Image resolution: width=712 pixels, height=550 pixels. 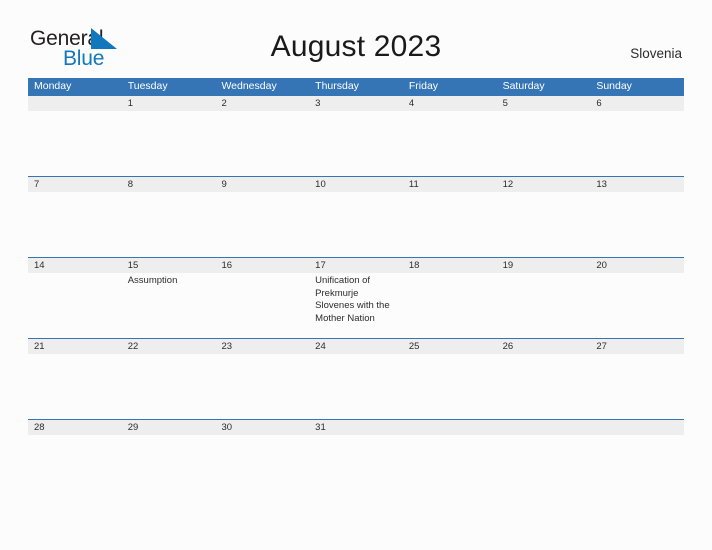 I want to click on day-number: 10, so click(x=356, y=184).